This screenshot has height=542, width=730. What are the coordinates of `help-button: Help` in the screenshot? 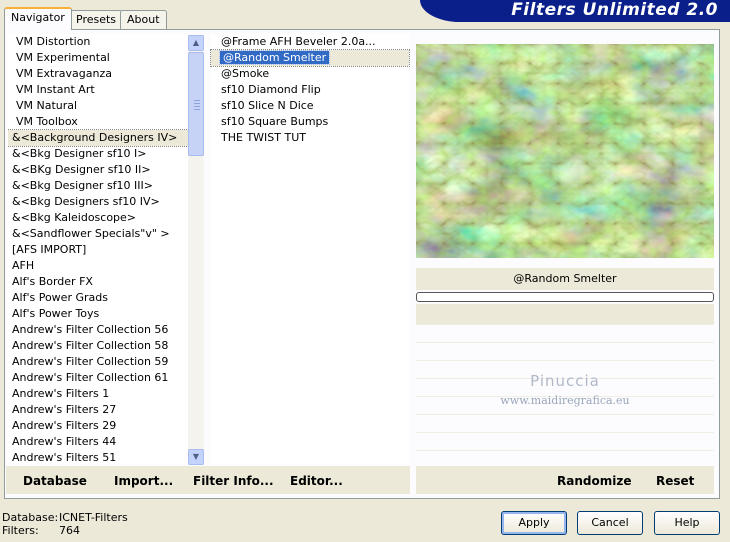 It's located at (687, 523).